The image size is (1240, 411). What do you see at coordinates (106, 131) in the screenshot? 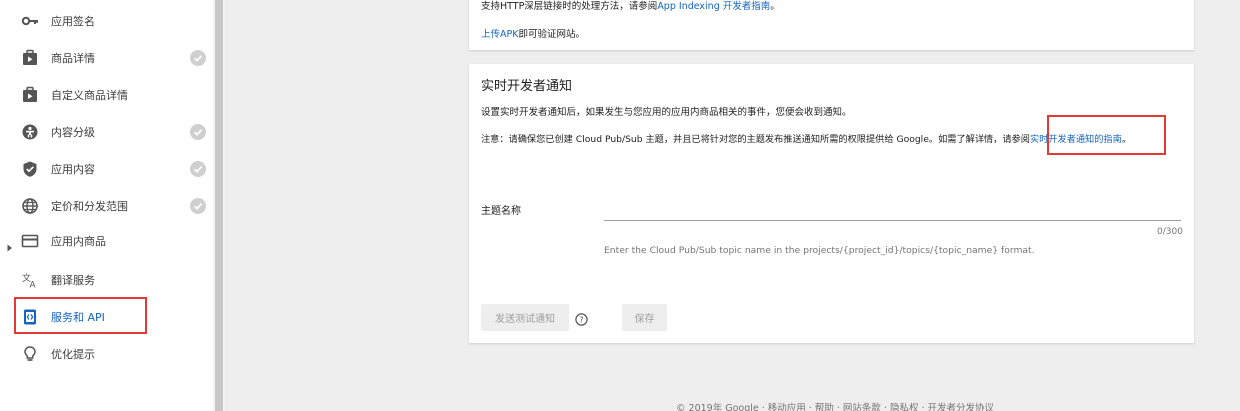
I see `sidebar-item-content-rating: 内容分级` at bounding box center [106, 131].